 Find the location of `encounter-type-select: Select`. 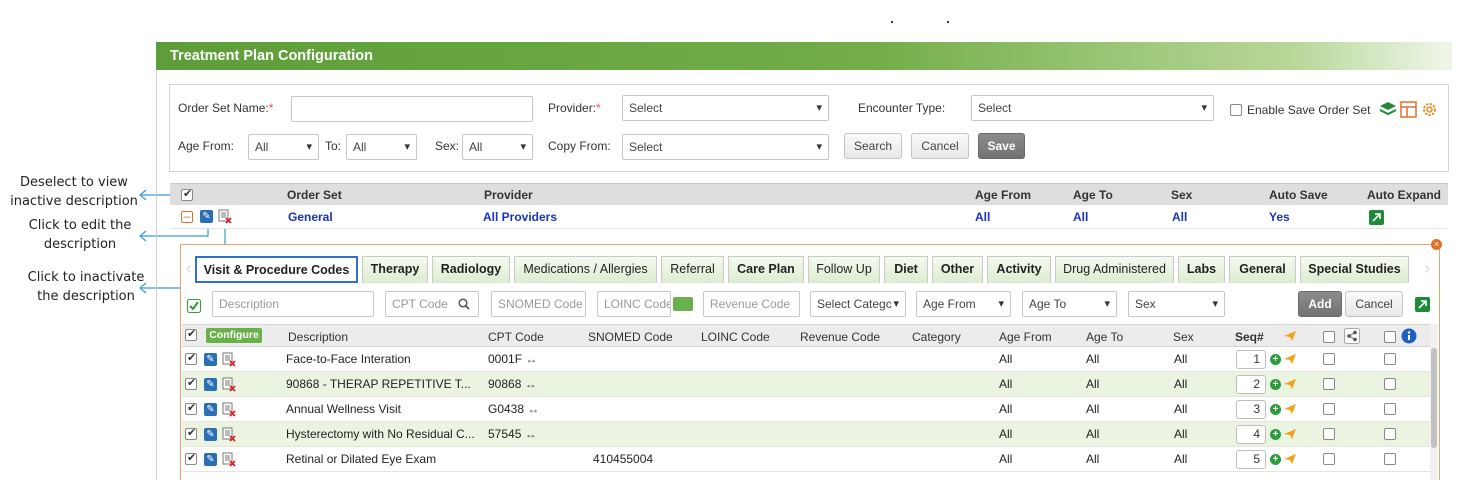

encounter-type-select: Select is located at coordinates (1092, 108).